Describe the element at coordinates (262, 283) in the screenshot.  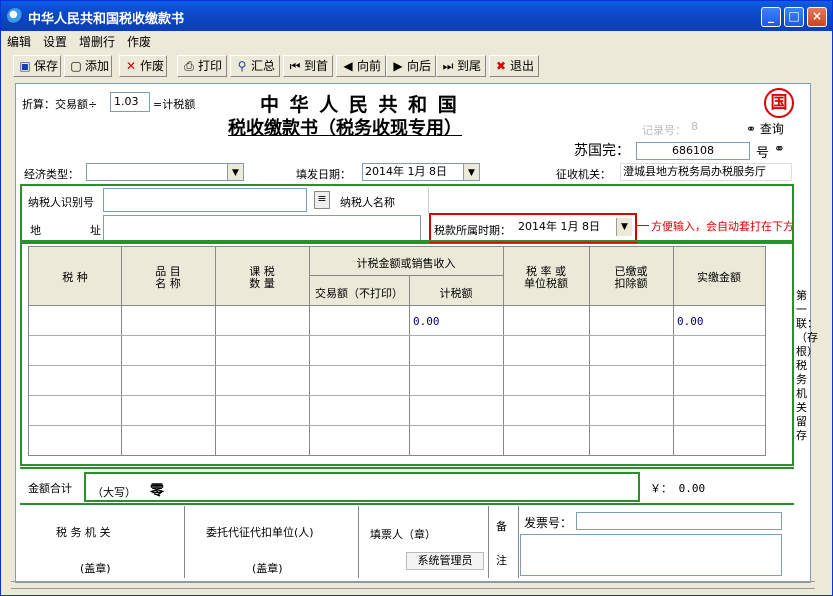
I see `header-qty-2: 数 量` at that location.